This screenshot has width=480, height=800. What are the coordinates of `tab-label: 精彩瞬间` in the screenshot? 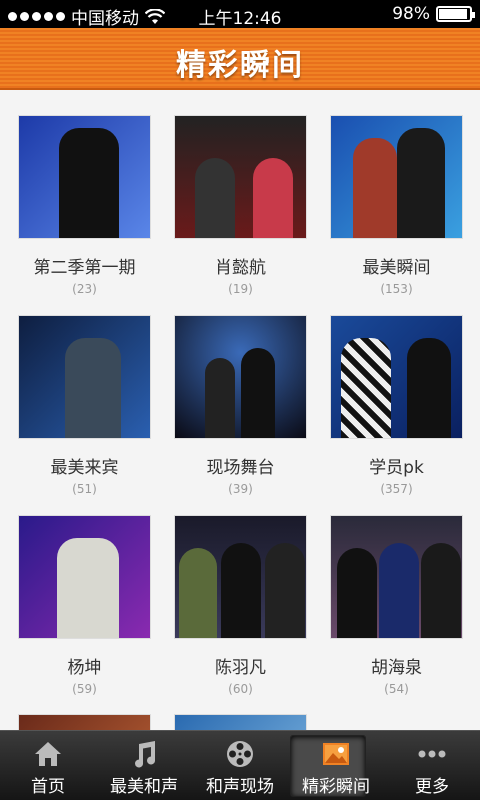 It's located at (336, 787).